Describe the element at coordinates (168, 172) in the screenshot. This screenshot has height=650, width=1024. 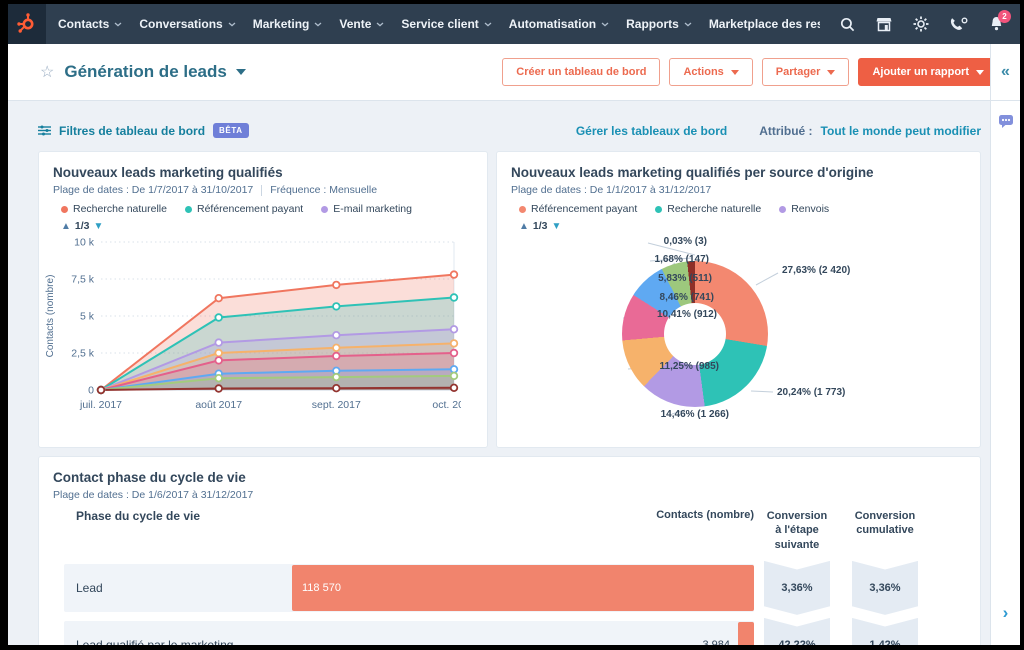
I see `card-title: Nouveaux leads marketing qualifiés` at that location.